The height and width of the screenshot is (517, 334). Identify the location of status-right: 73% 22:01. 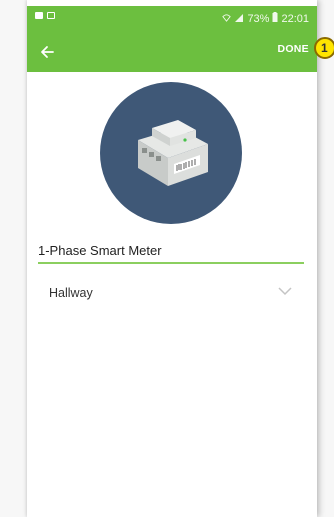
(265, 18).